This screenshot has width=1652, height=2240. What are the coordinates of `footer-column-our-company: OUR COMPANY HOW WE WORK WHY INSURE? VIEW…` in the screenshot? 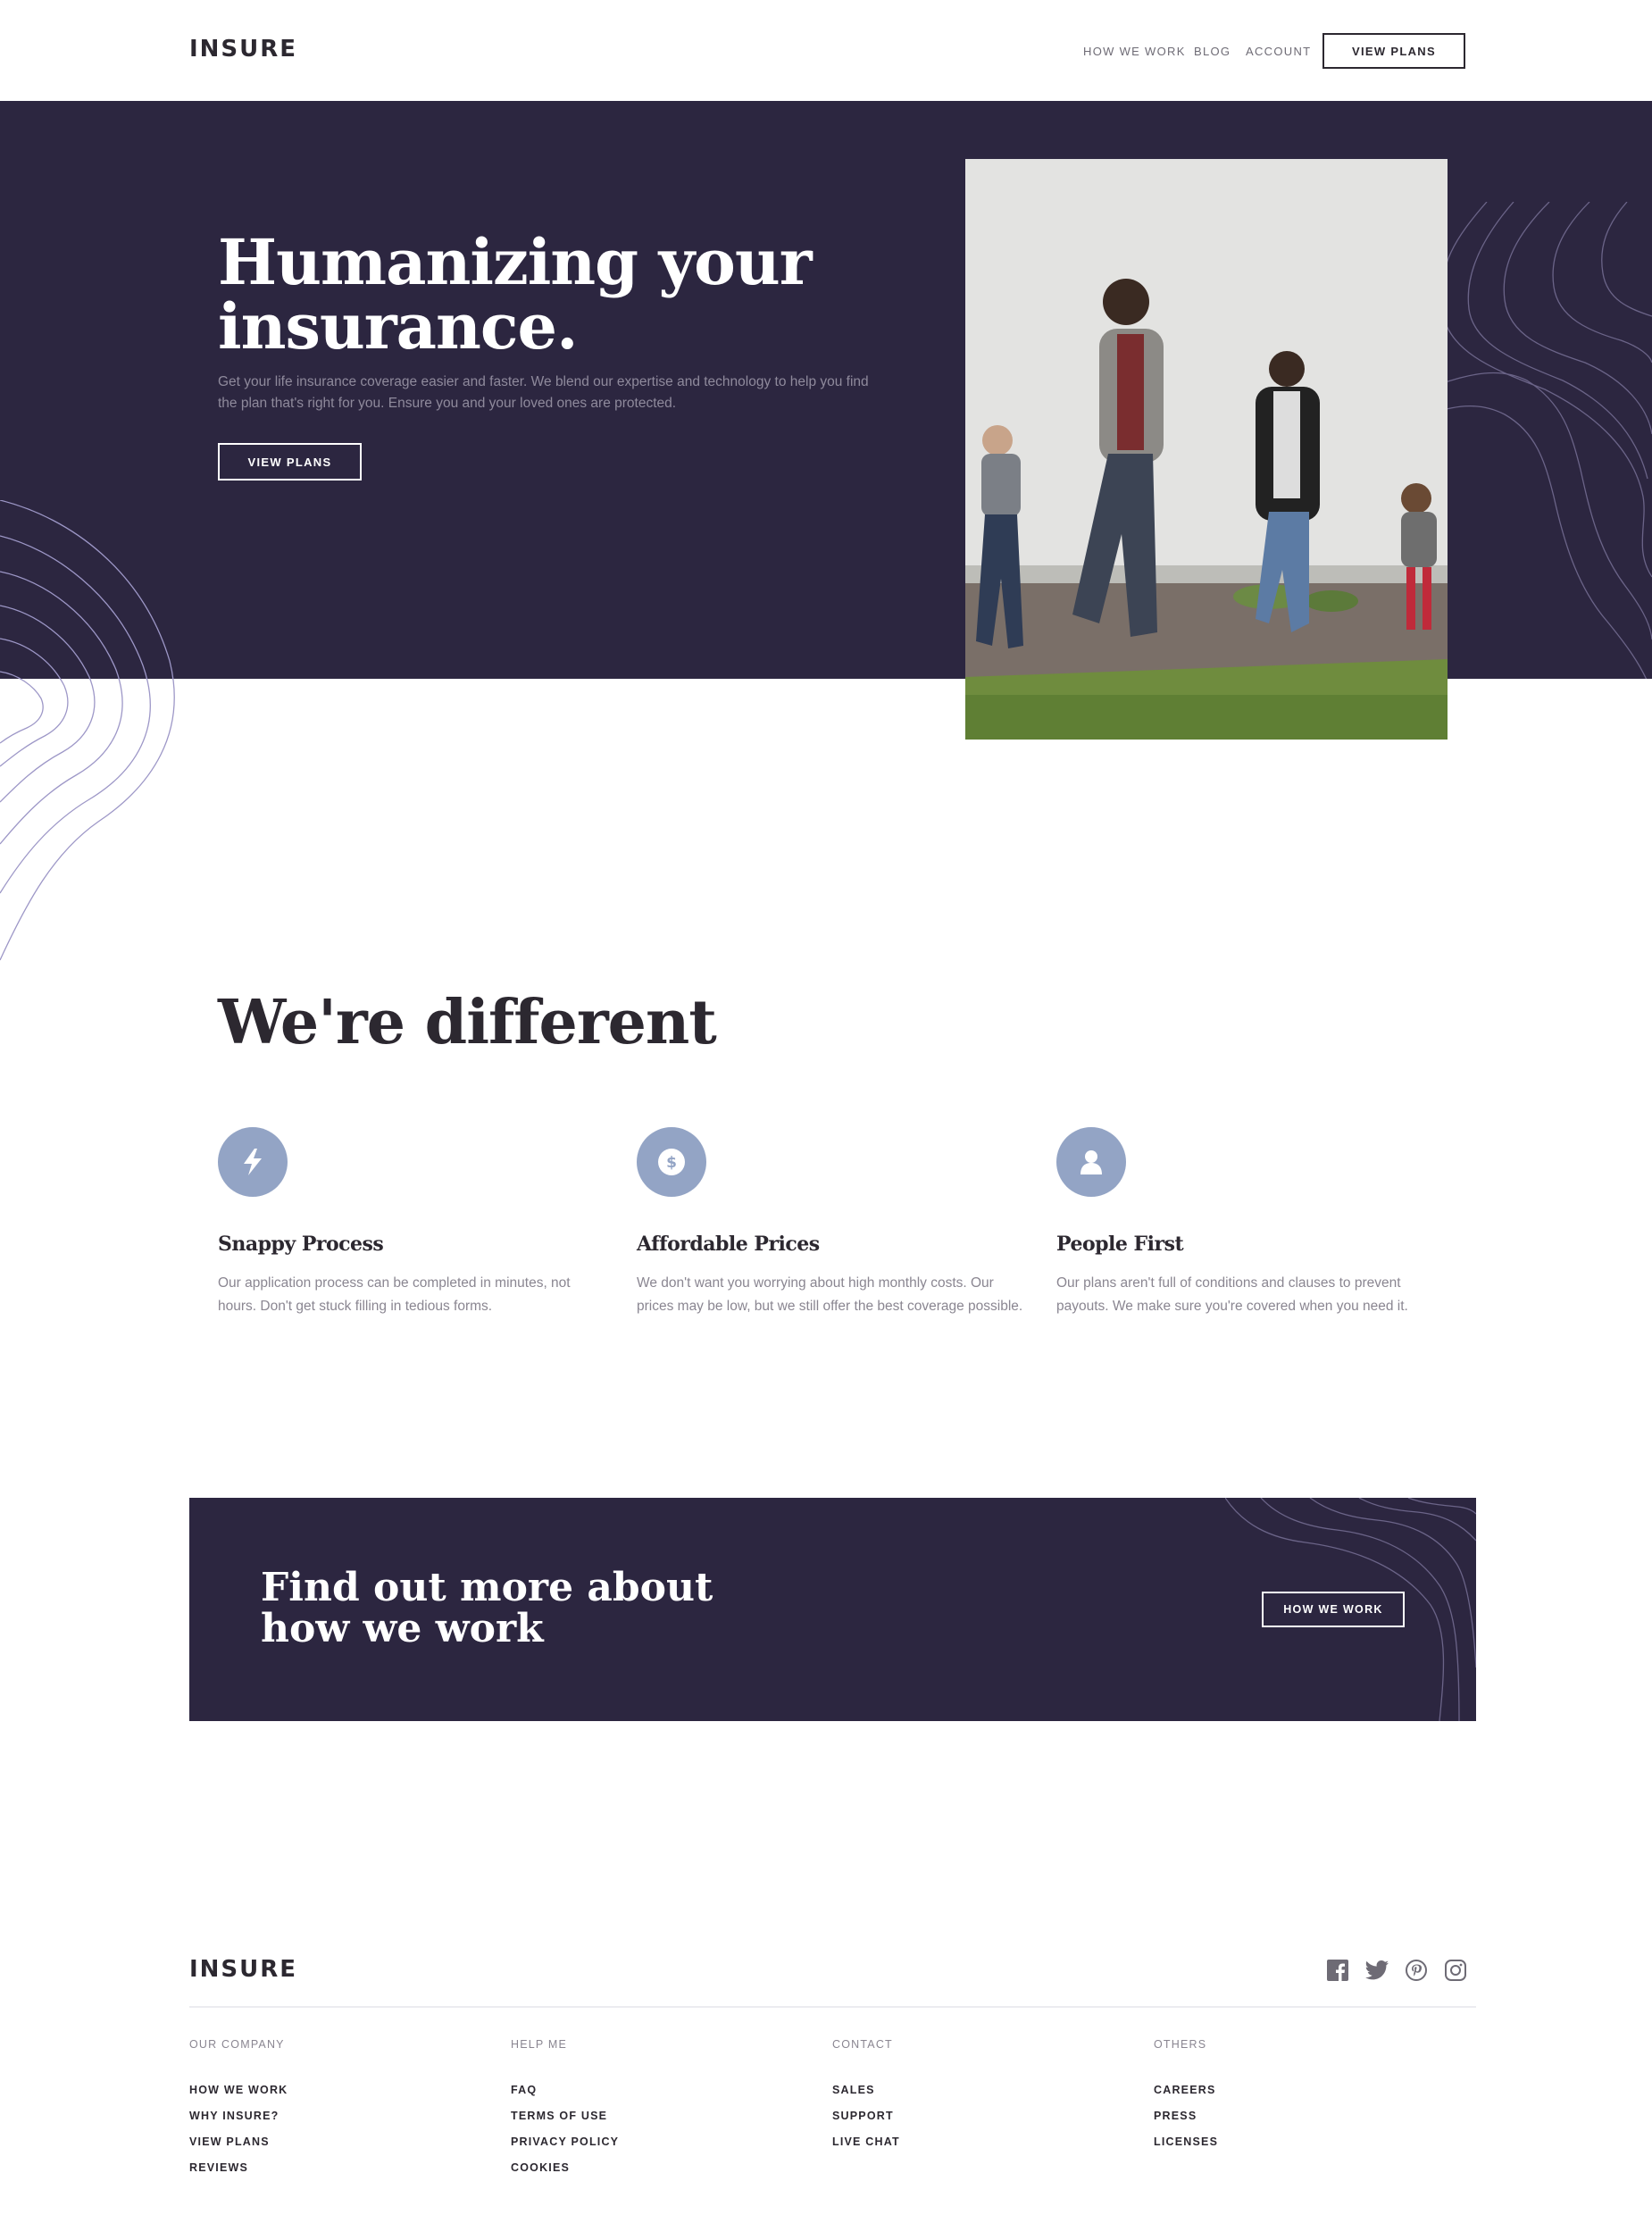 It's located at (323, 2109).